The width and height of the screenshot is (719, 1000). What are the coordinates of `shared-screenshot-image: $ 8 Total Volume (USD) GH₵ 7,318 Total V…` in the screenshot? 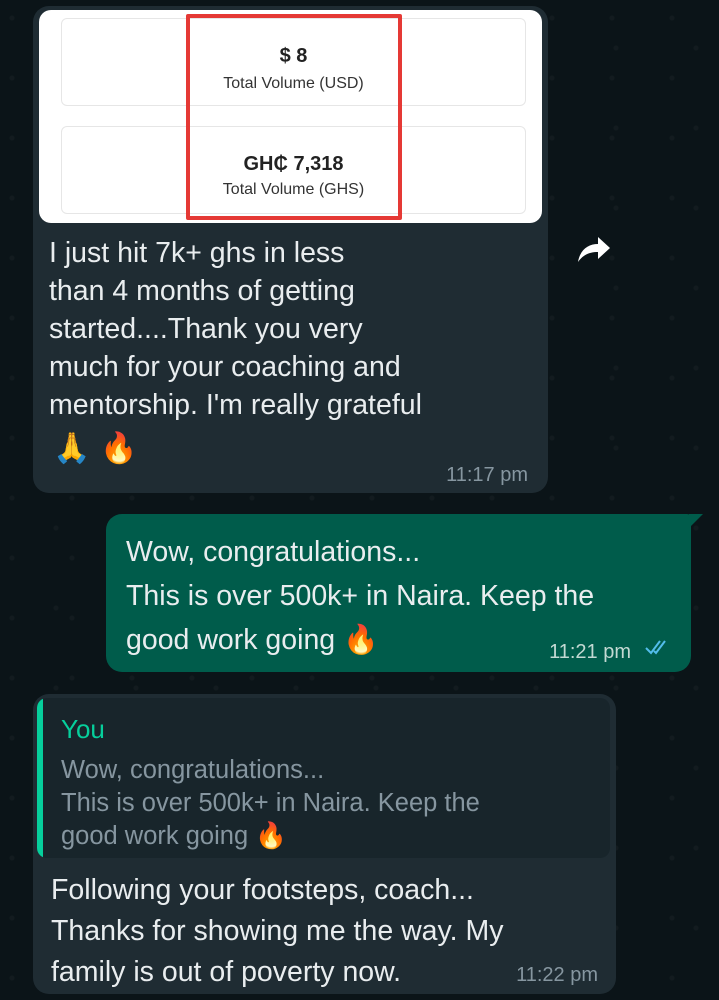 It's located at (290, 116).